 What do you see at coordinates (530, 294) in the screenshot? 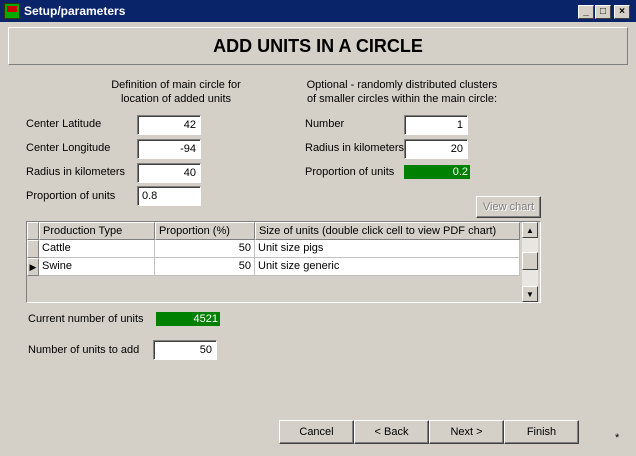
I see `scroll-down-arrow-icon: ▼` at bounding box center [530, 294].